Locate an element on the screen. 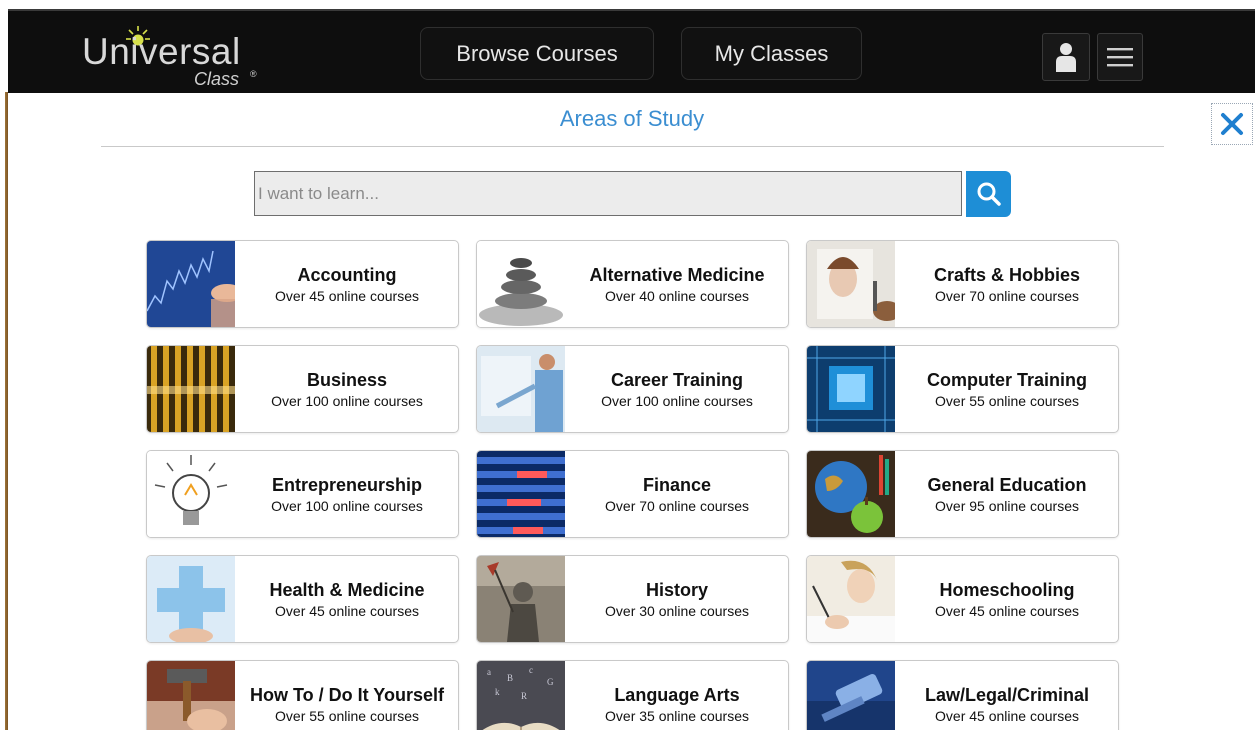 Image resolution: width=1255 pixels, height=730 pixels. circuit-chip-thumbnail is located at coordinates (851, 389).